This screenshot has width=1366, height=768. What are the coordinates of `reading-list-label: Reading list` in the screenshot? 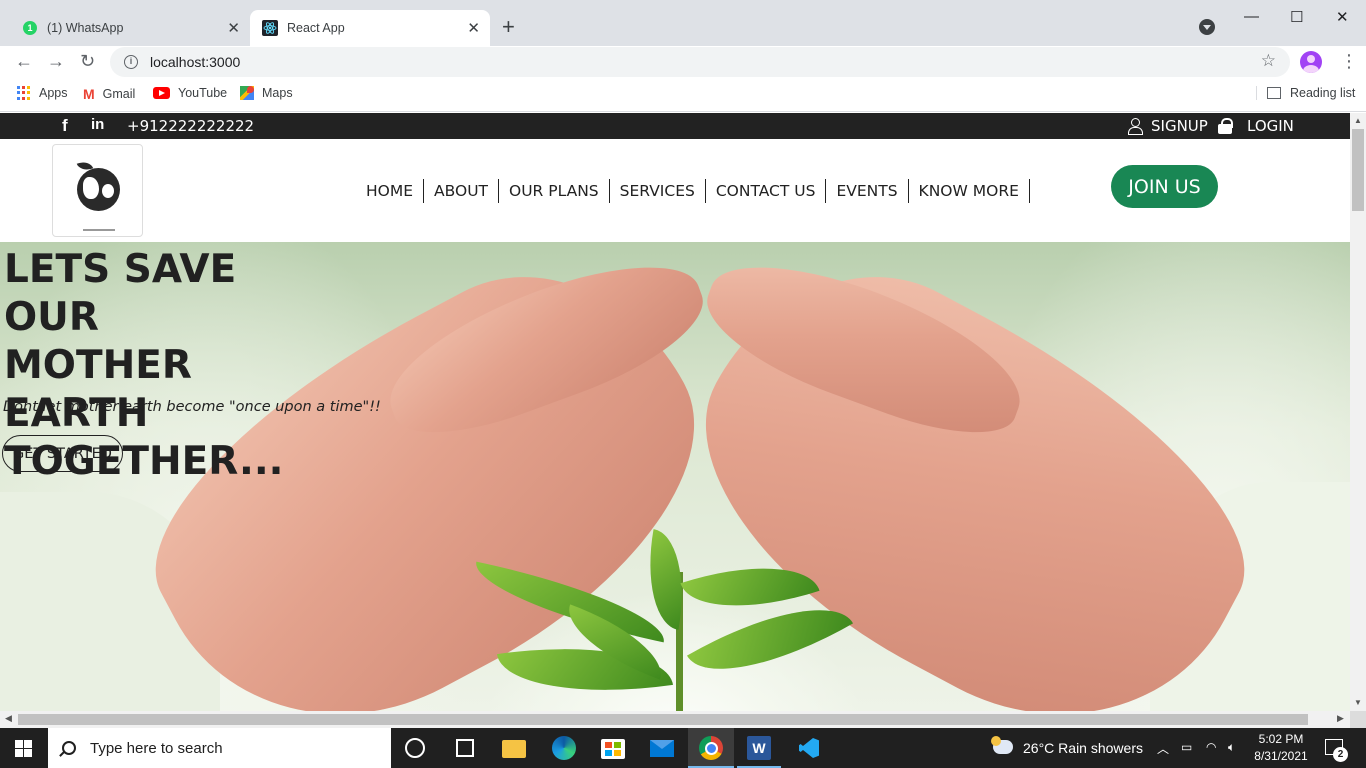 It's located at (1323, 93).